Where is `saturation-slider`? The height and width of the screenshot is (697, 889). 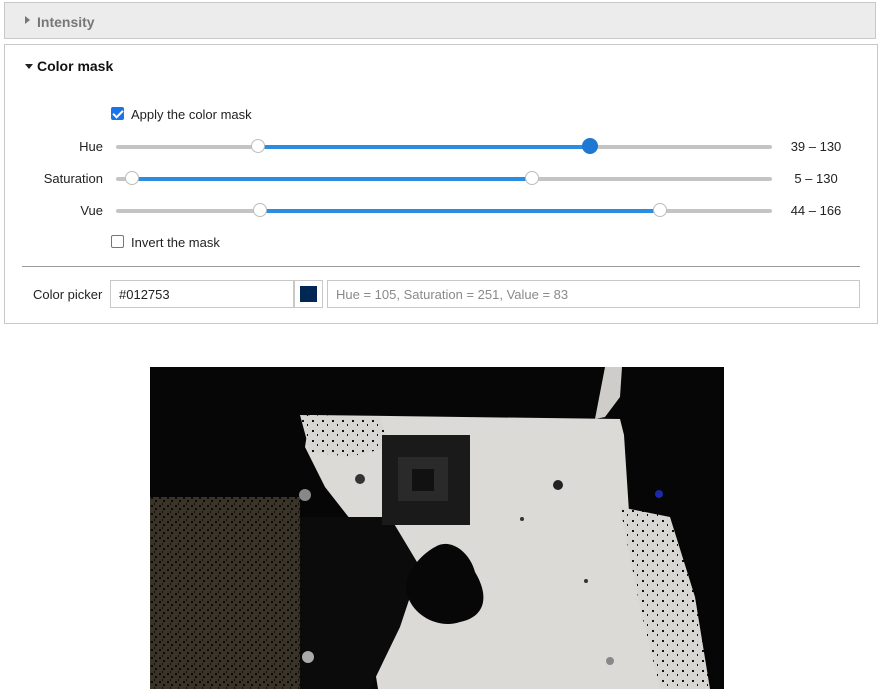 saturation-slider is located at coordinates (444, 178).